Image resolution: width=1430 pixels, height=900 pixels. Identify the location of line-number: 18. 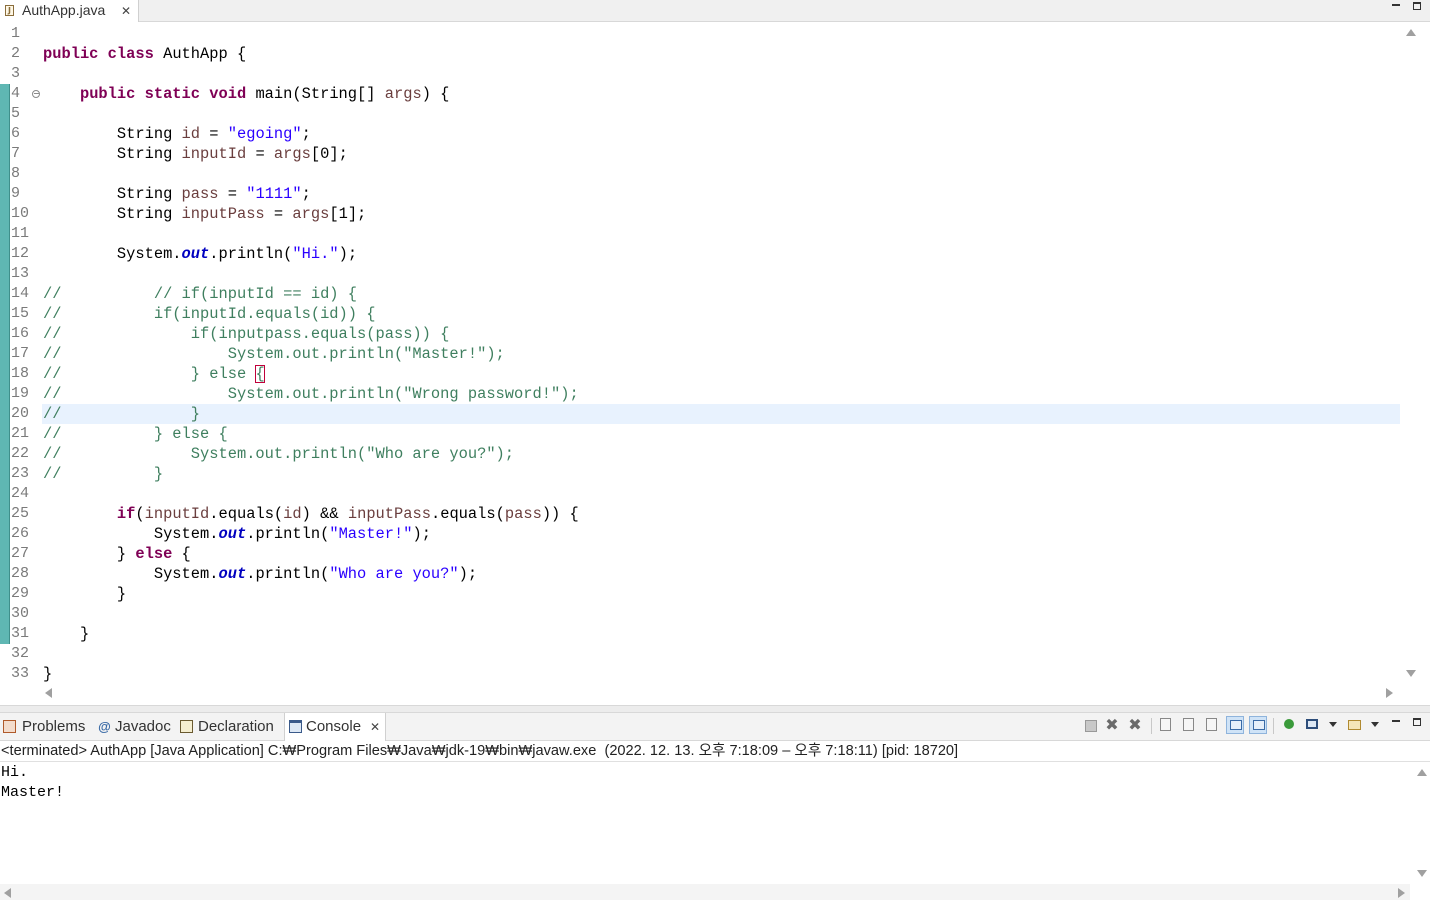
(20, 373).